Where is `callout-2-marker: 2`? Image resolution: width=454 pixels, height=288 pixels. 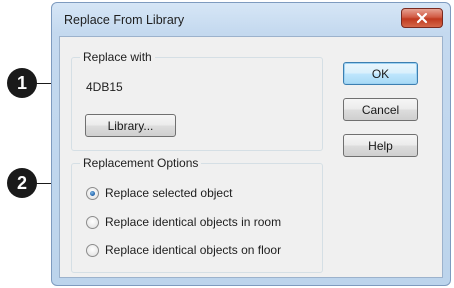
callout-2-marker: 2 is located at coordinates (22, 183).